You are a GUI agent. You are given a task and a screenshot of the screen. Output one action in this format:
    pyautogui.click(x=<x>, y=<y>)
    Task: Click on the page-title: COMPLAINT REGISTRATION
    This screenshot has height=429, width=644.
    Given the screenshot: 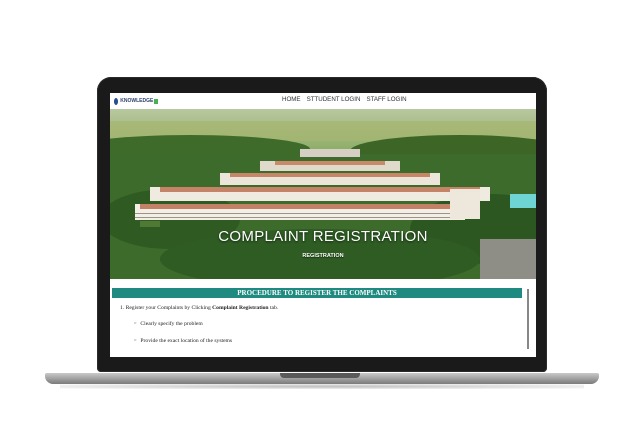 What is the action you would take?
    pyautogui.click(x=323, y=236)
    